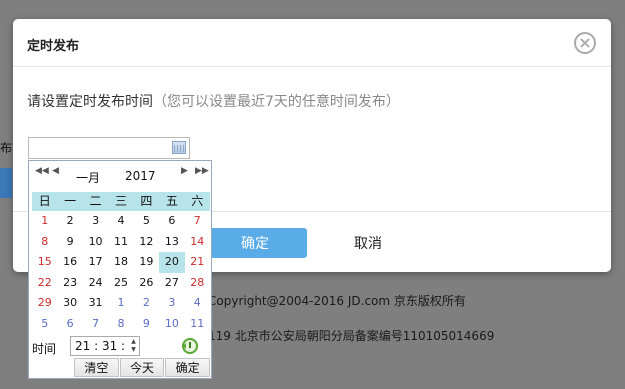 The width and height of the screenshot is (625, 389). What do you see at coordinates (276, 102) in the screenshot?
I see `description-hint: （您可以设置最近7天的任意时间发布）` at bounding box center [276, 102].